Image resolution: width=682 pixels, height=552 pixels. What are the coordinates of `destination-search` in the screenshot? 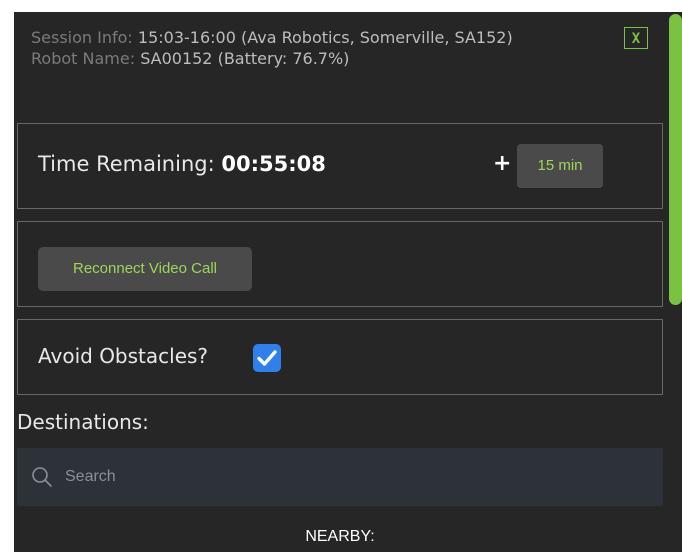 It's located at (340, 477).